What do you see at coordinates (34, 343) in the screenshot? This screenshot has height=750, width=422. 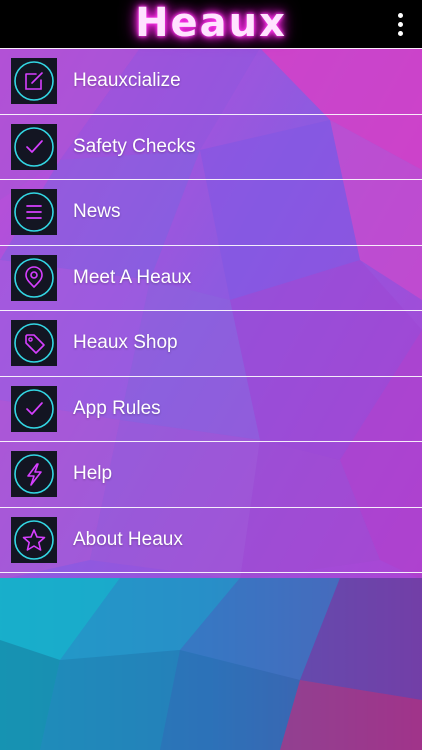 I see `tag-icon` at bounding box center [34, 343].